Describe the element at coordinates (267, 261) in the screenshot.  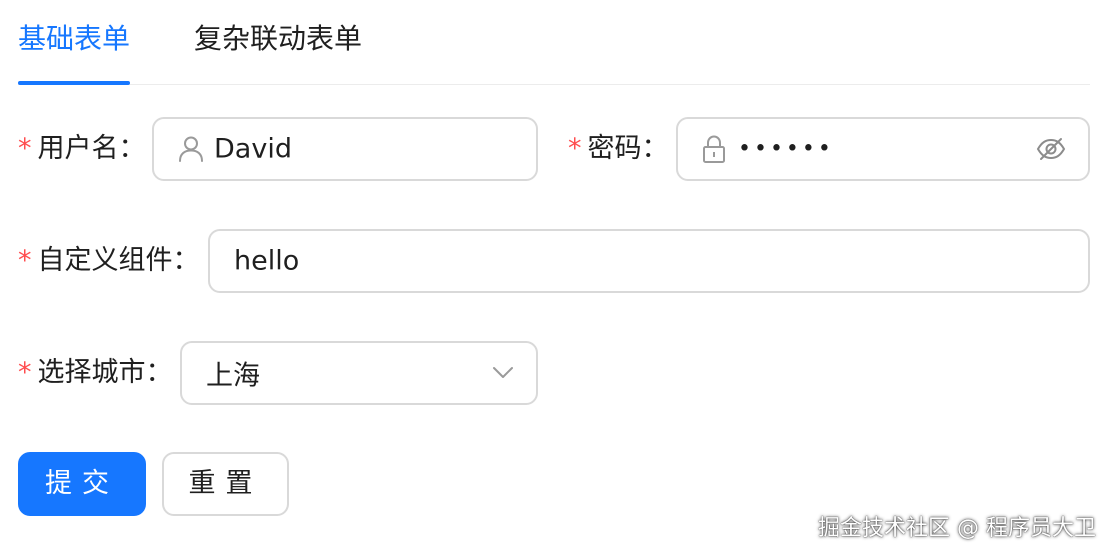
I see `custom-component-value: hello` at that location.